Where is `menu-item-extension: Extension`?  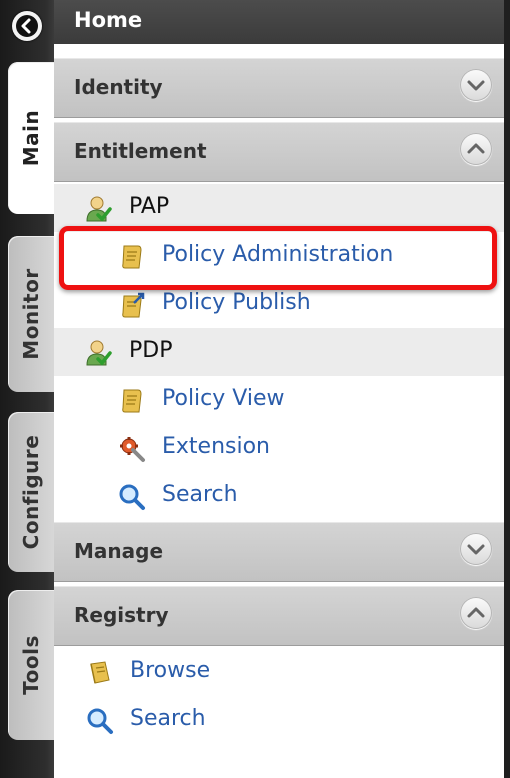
menu-item-extension: Extension is located at coordinates (279, 448).